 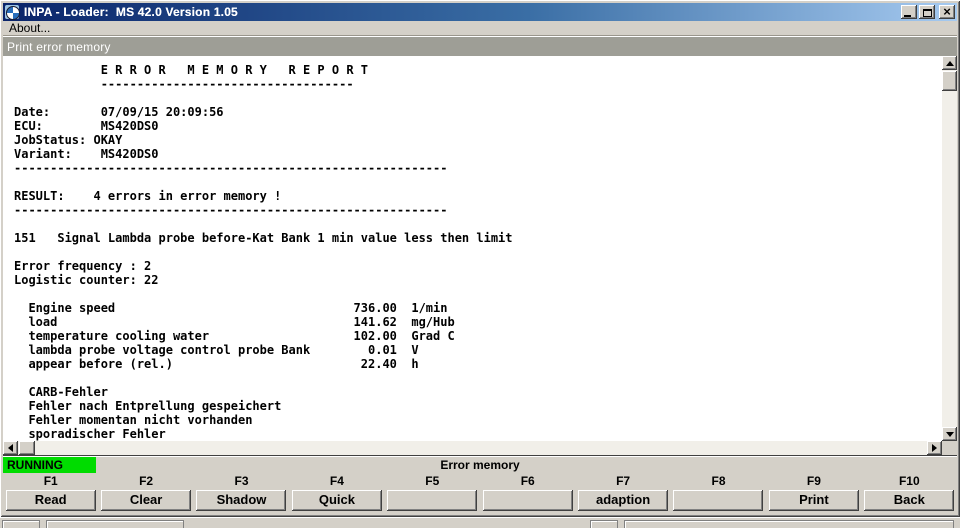 I want to click on close-button: ×, so click(x=947, y=12).